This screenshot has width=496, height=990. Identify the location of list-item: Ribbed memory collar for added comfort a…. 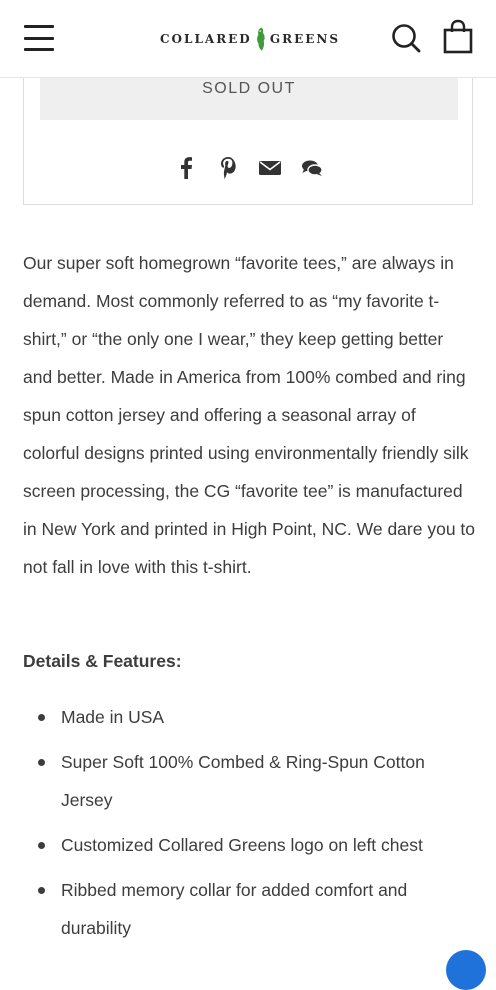
(249, 909).